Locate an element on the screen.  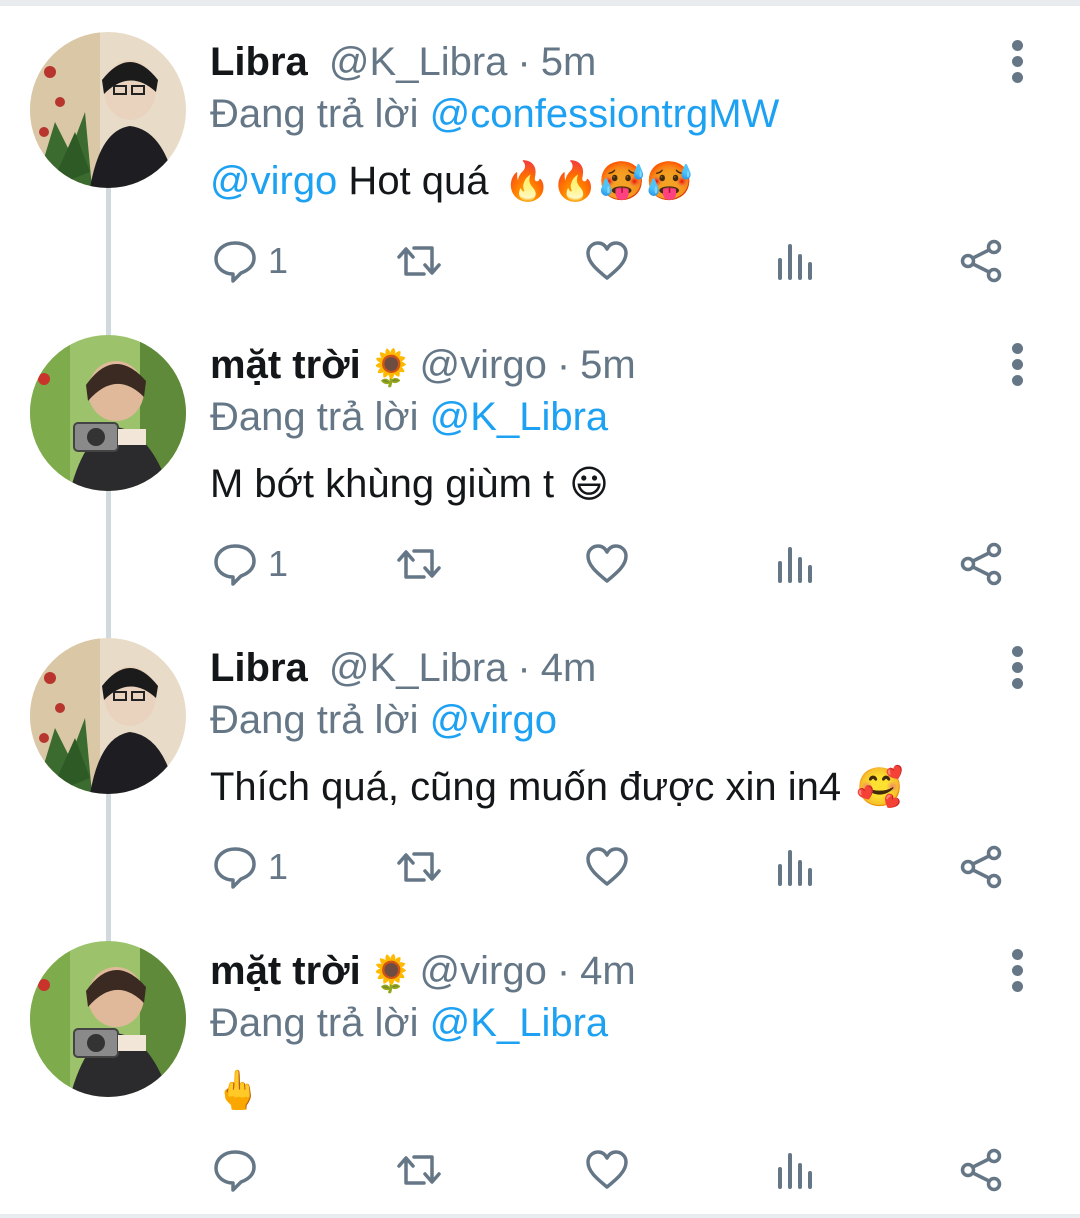
replying-to: Đang trả lời @confessiontrgMW is located at coordinates (494, 114).